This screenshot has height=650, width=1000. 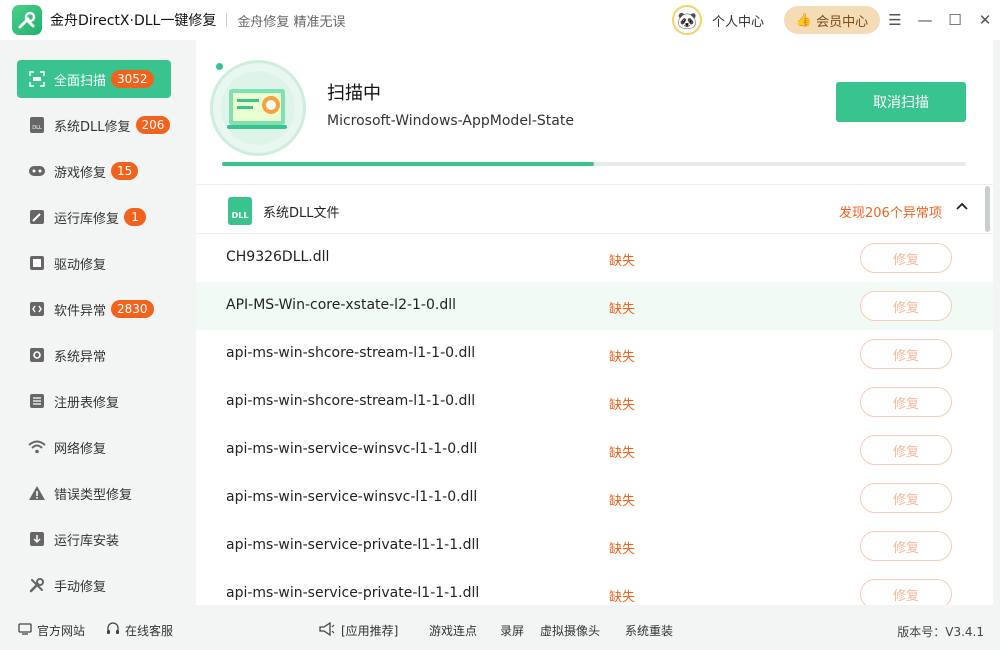 What do you see at coordinates (955, 20) in the screenshot?
I see `maximize-icon: ☐` at bounding box center [955, 20].